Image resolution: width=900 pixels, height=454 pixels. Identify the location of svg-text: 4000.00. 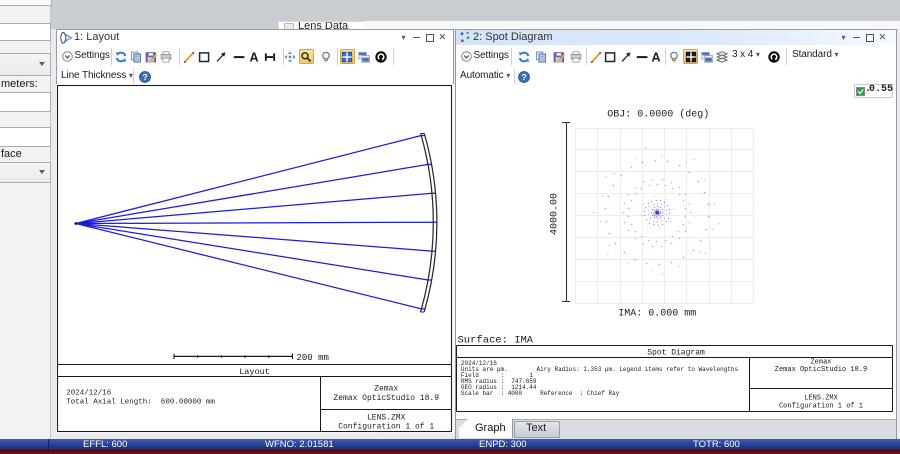
(555, 214).